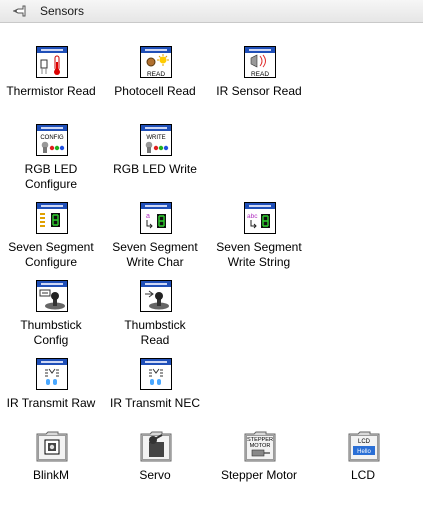 The image size is (423, 510). Describe the element at coordinates (155, 394) in the screenshot. I see `palette-item-ir-transmit-nec: IR Transmit NEC` at that location.